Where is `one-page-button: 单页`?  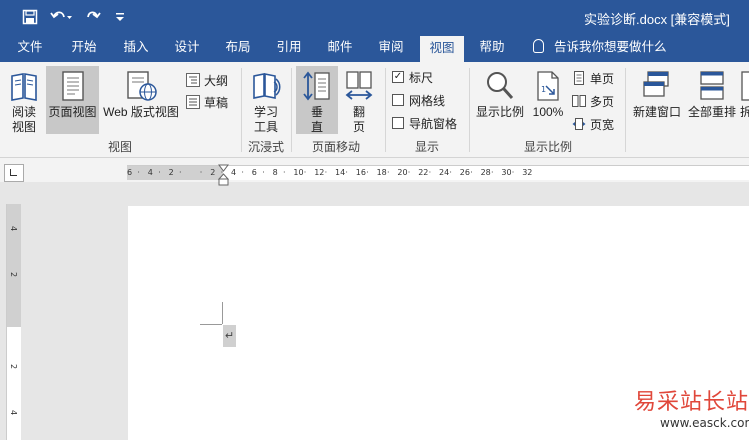
one-page-button: 单页 is located at coordinates (593, 78).